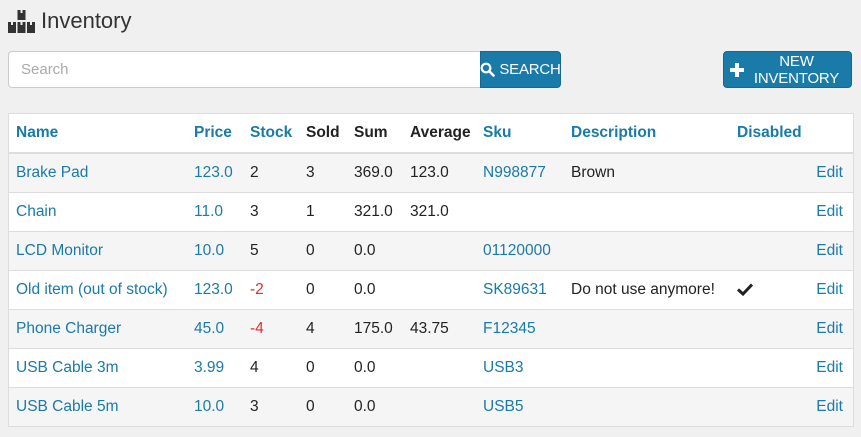 This screenshot has width=861, height=437. I want to click on new-inventory-label: New Inventory, so click(796, 69).